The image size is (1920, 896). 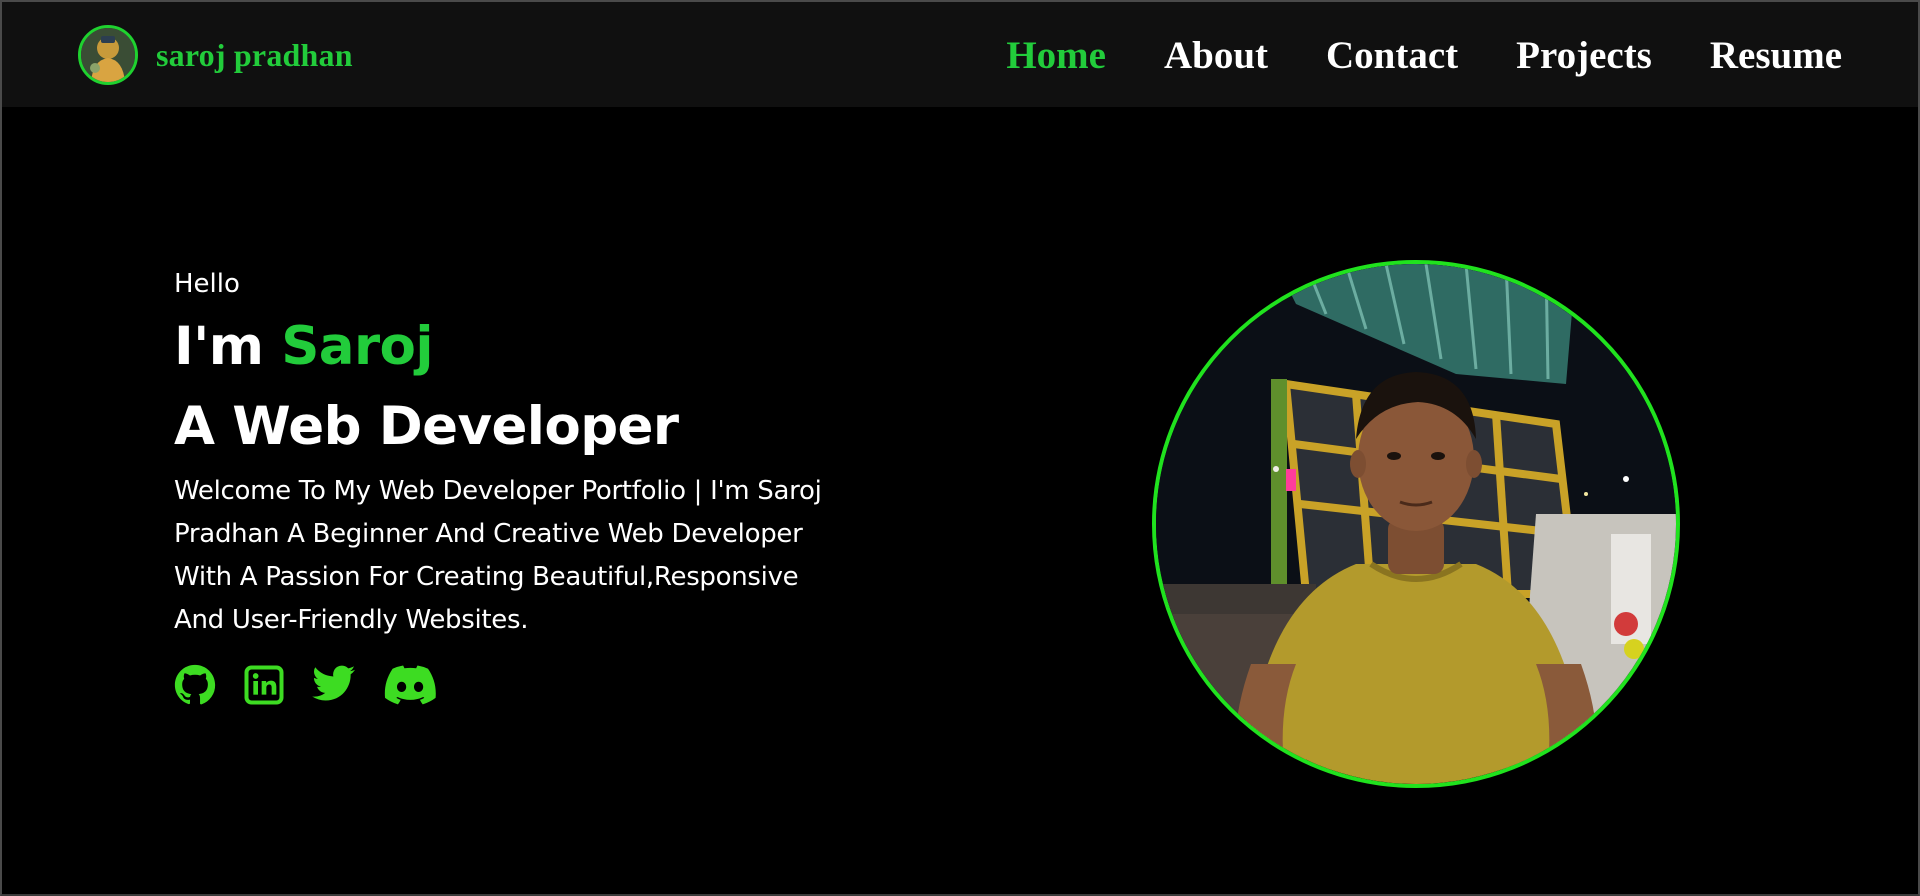 I want to click on github-link, so click(x=195, y=687).